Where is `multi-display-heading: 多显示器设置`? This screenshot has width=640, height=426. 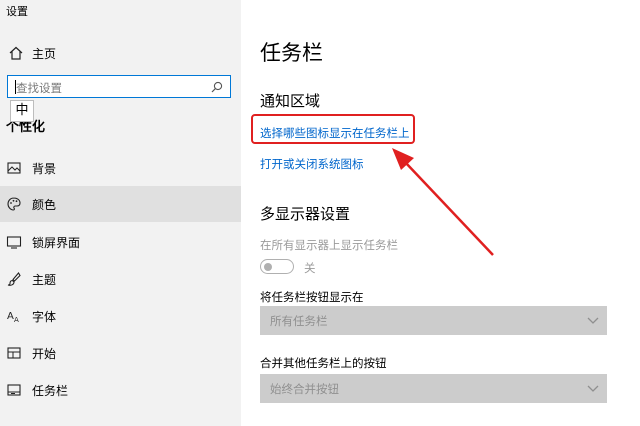 multi-display-heading: 多显示器设置 is located at coordinates (305, 214).